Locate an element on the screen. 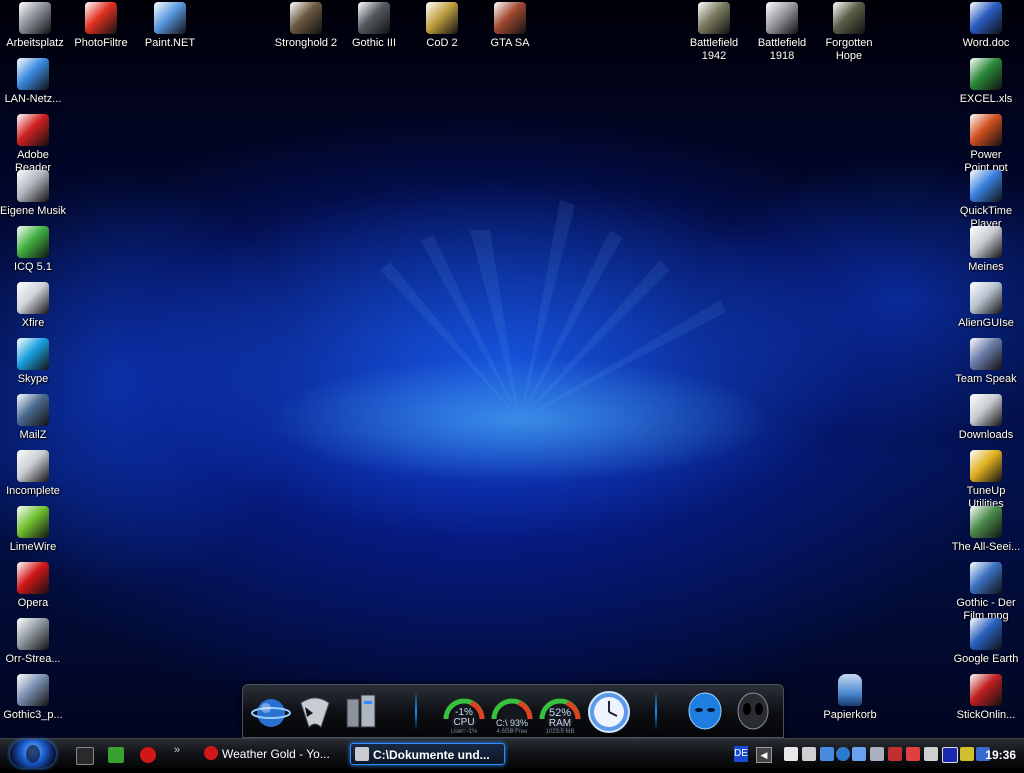 The height and width of the screenshot is (773, 1024). desktop-icon-top-2: Paint.NET is located at coordinates (170, 26).